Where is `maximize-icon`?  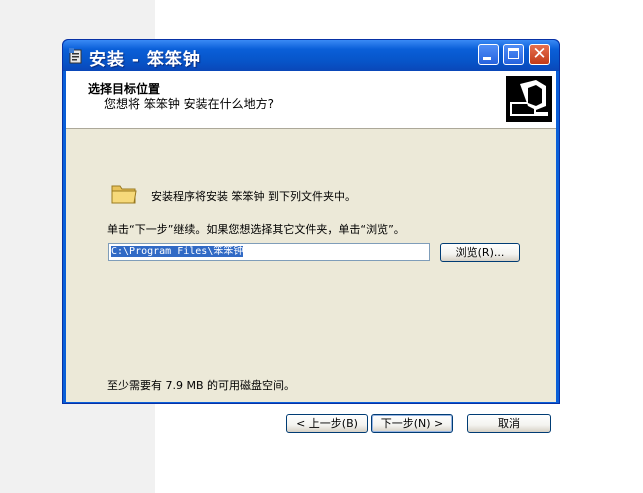 maximize-icon is located at coordinates (513, 53).